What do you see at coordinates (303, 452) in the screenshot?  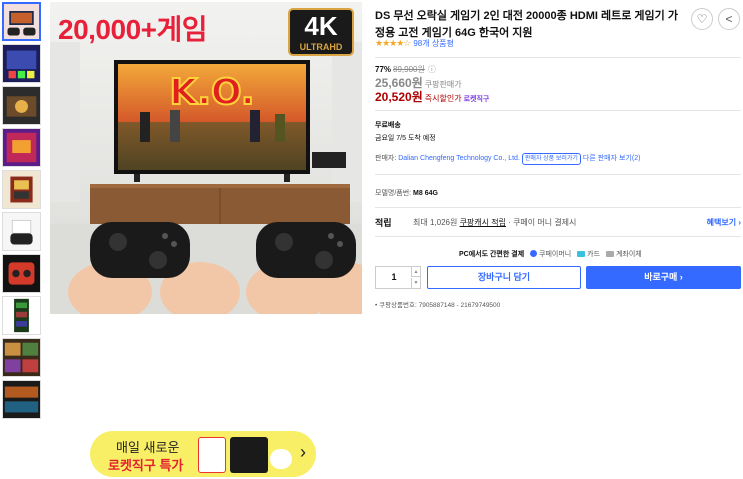 I see `banner-chevron-icon: ›` at bounding box center [303, 452].